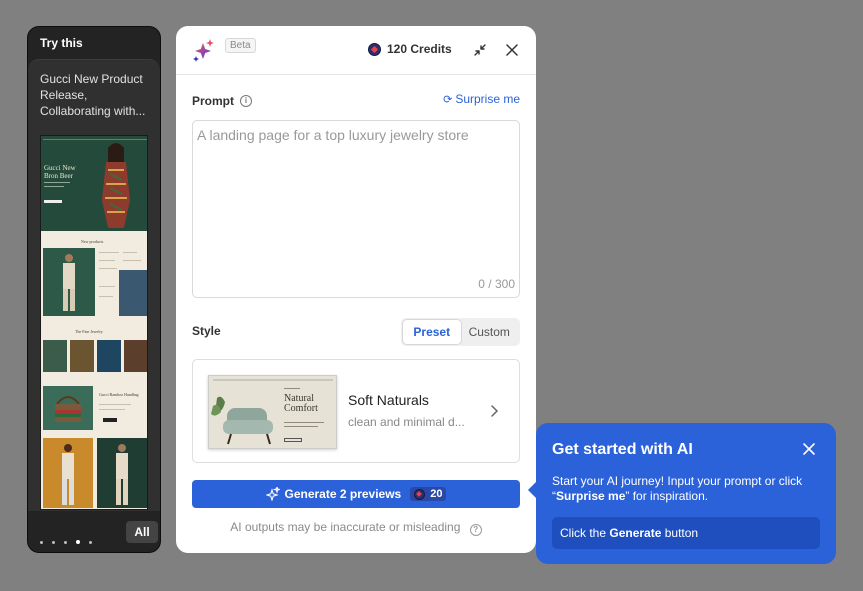 The width and height of the screenshot is (863, 591). Describe the element at coordinates (356, 100) in the screenshot. I see `prompt-row: Prompt i ⟳ Surprise me` at that location.